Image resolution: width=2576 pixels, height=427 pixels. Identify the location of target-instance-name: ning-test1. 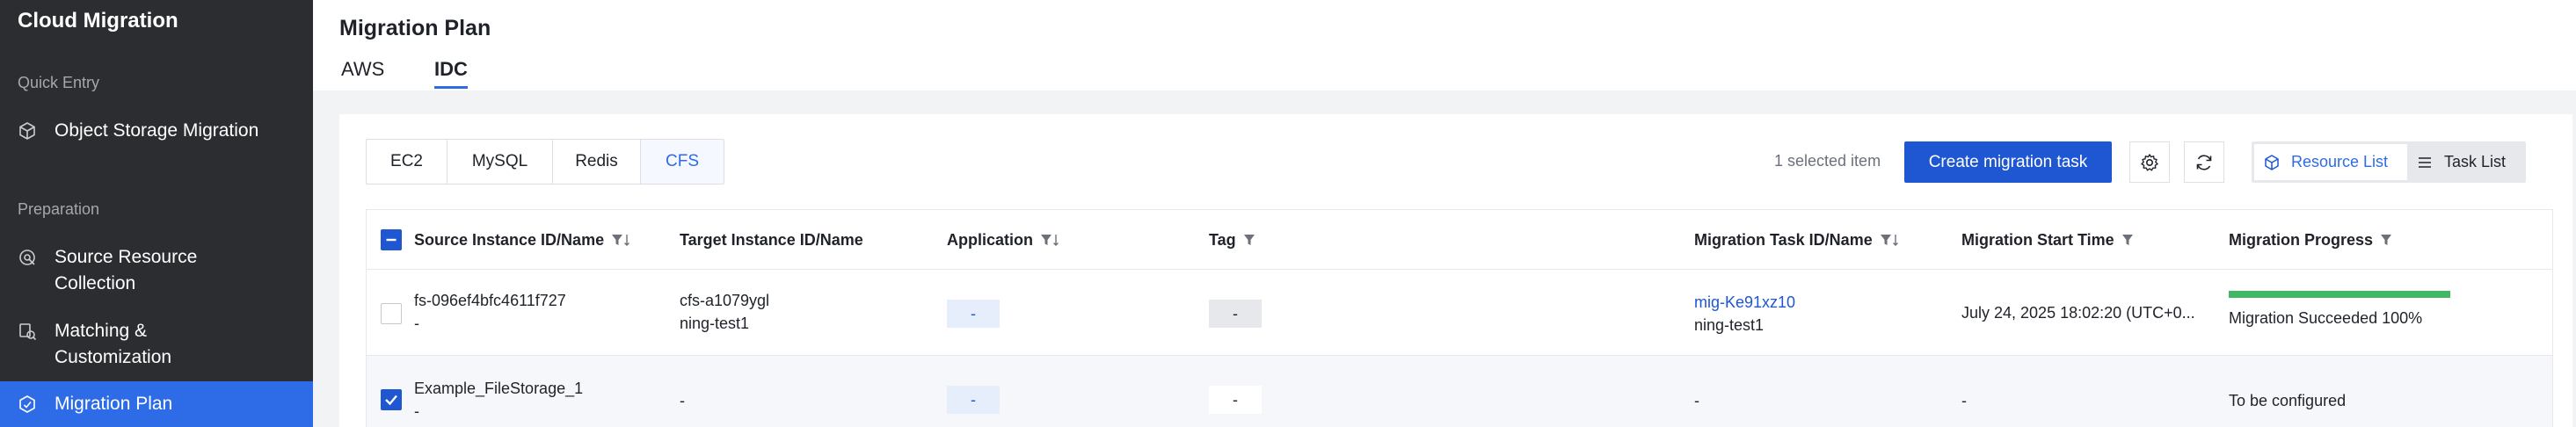
(715, 323).